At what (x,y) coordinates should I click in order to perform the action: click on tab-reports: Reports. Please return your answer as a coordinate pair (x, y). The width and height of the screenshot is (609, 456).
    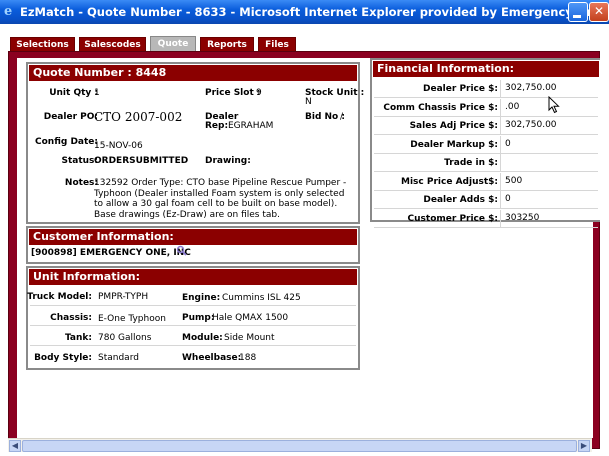
    Looking at the image, I should click on (227, 44).